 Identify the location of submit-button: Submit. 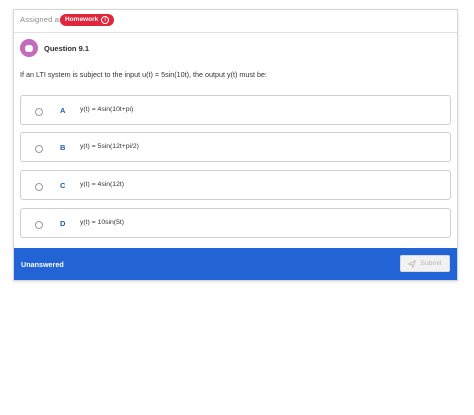
(425, 263).